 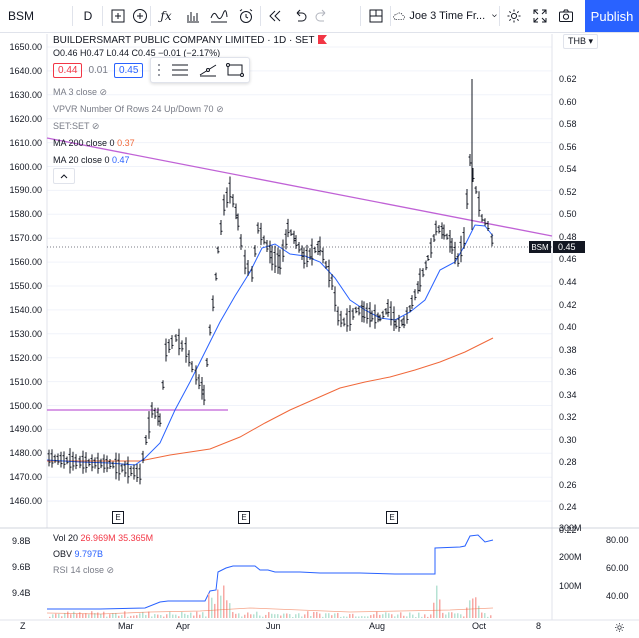 What do you see at coordinates (84, 143) in the screenshot?
I see `legend-ma200-label: MA 200 close 0` at bounding box center [84, 143].